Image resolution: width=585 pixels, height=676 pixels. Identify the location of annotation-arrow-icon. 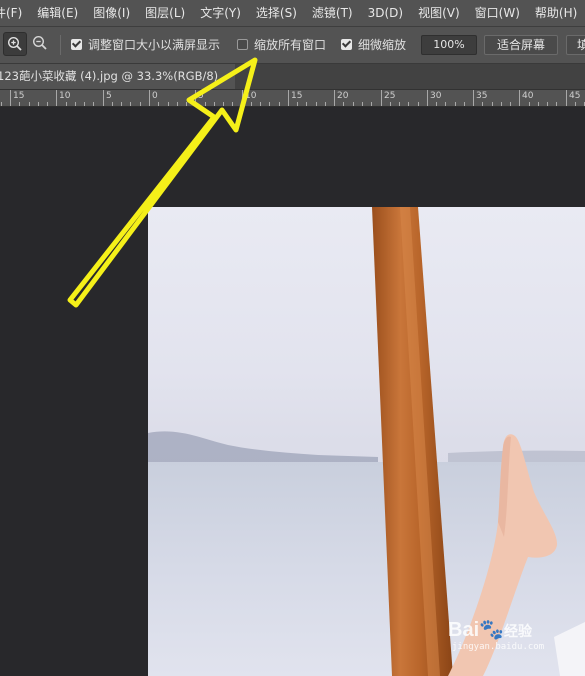
(162, 182).